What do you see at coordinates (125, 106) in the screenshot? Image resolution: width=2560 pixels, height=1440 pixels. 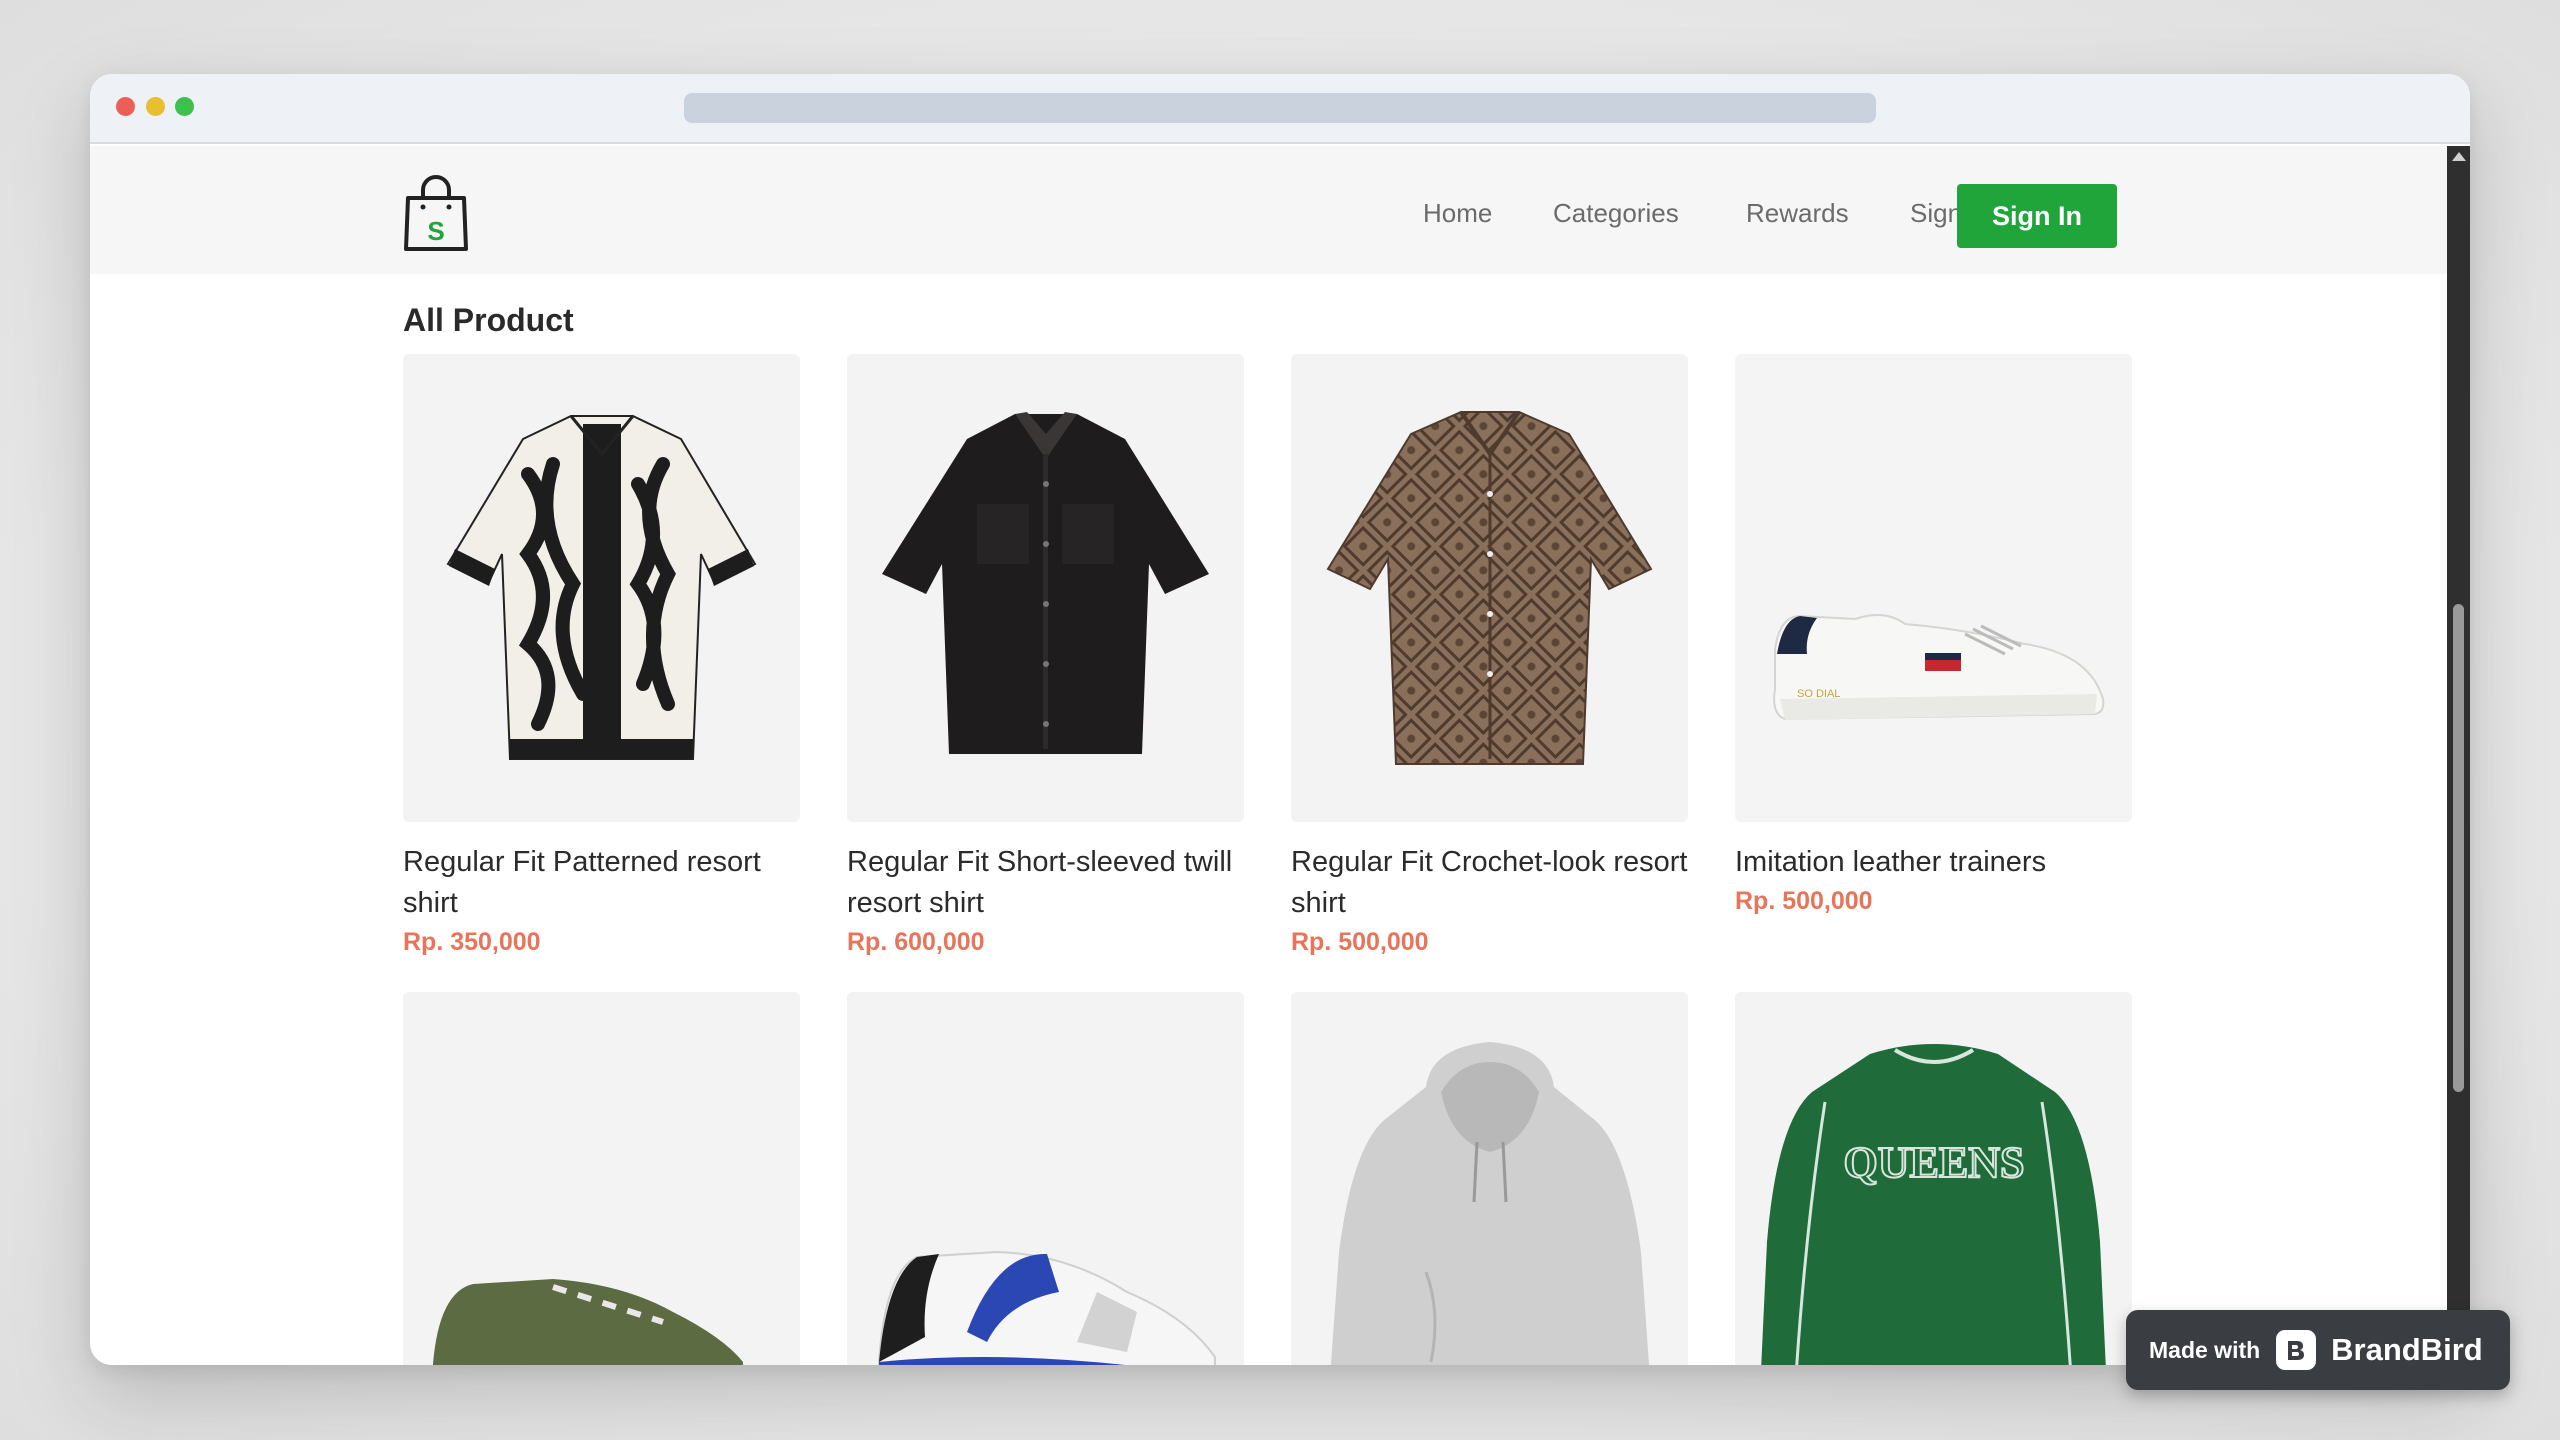 I see `close-window-button` at bounding box center [125, 106].